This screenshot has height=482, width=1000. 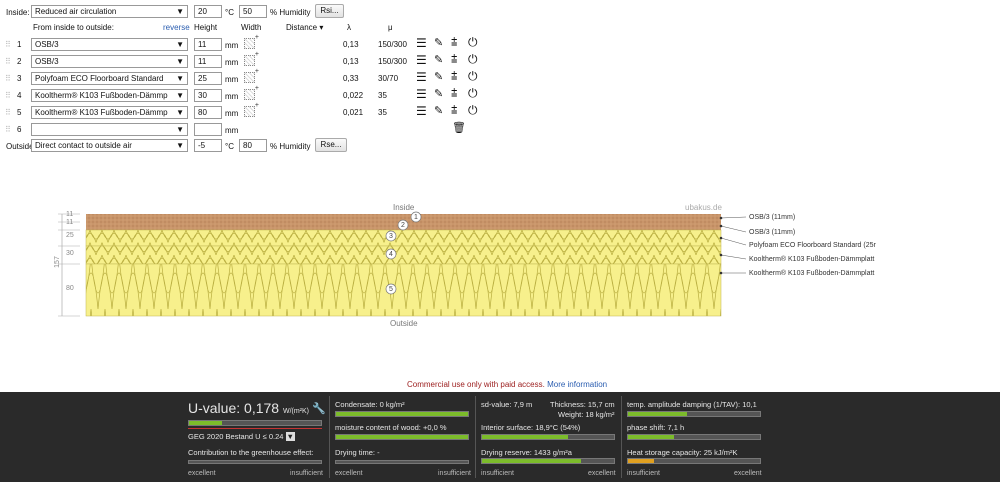 I want to click on thickness-label: Thickness: 15,7 cm, so click(x=582, y=404).